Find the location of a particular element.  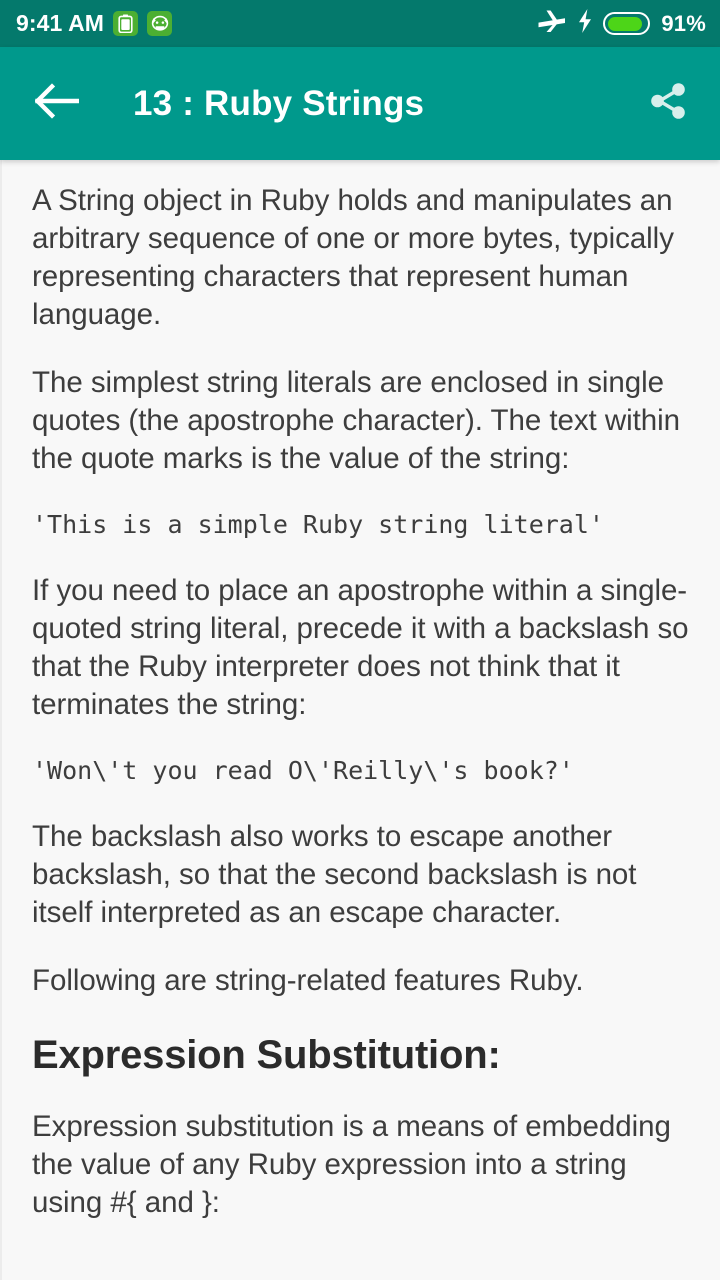

cat-face-icon is located at coordinates (160, 23).